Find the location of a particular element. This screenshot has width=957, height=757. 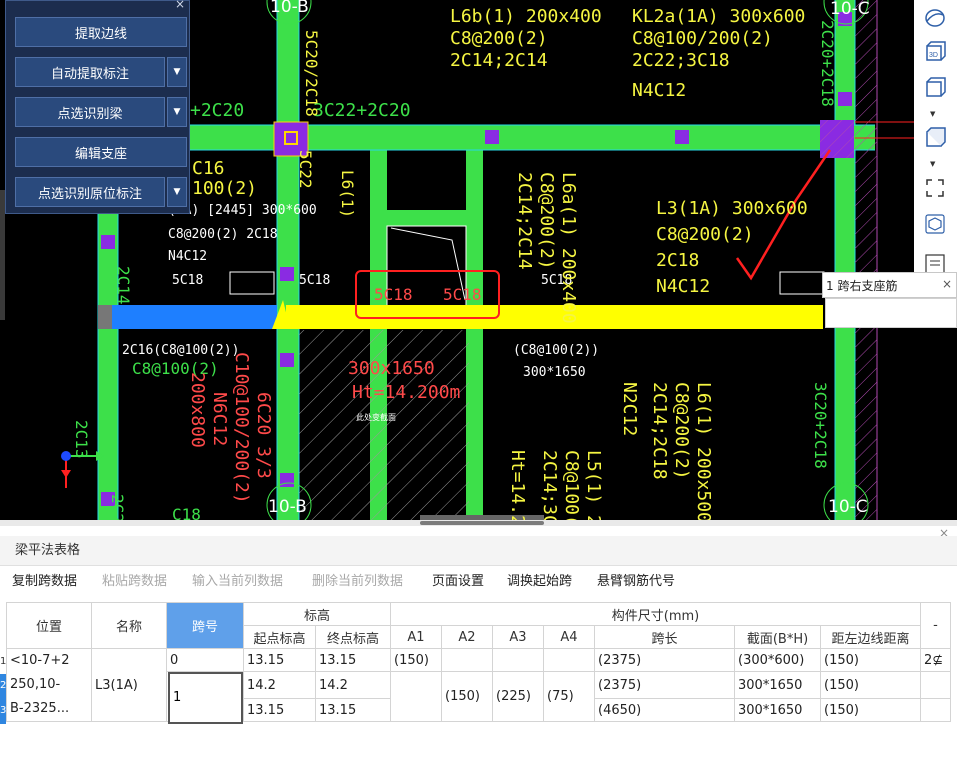

cell-a4: (75) is located at coordinates (569, 696).